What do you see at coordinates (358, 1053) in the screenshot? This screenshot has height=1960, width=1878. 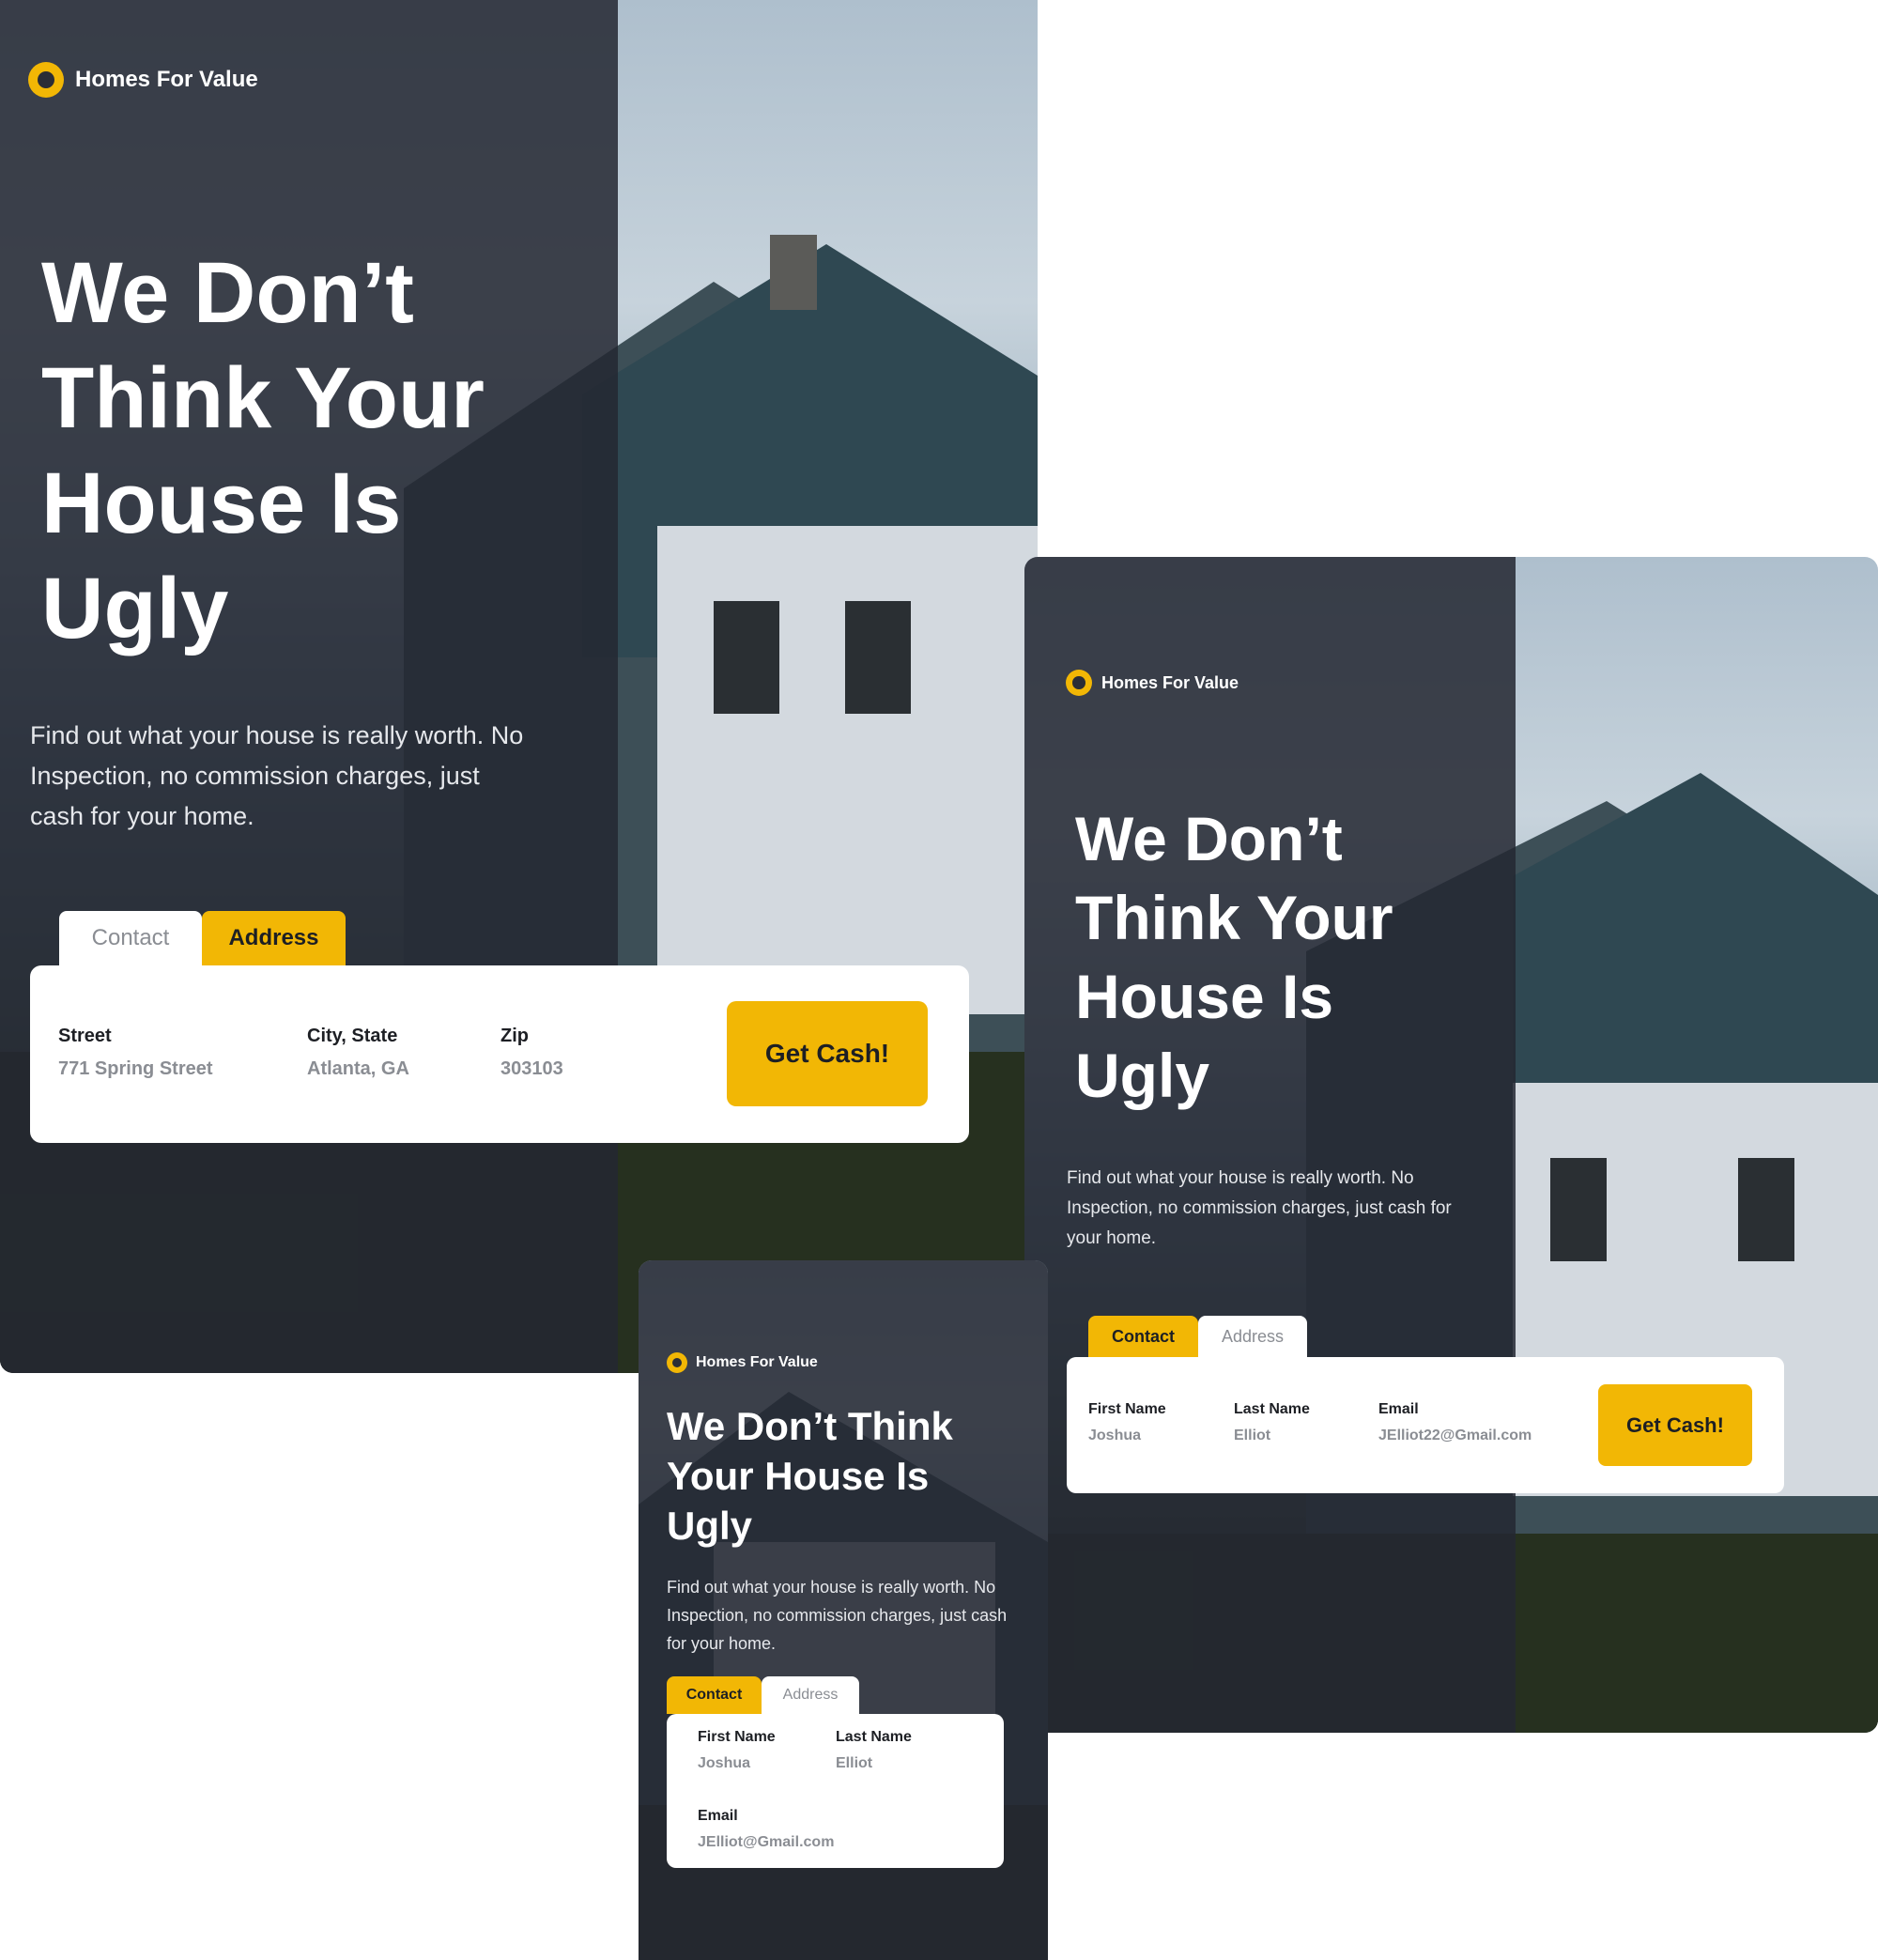 I see `city-state-field: City, State Atlanta, GA` at bounding box center [358, 1053].